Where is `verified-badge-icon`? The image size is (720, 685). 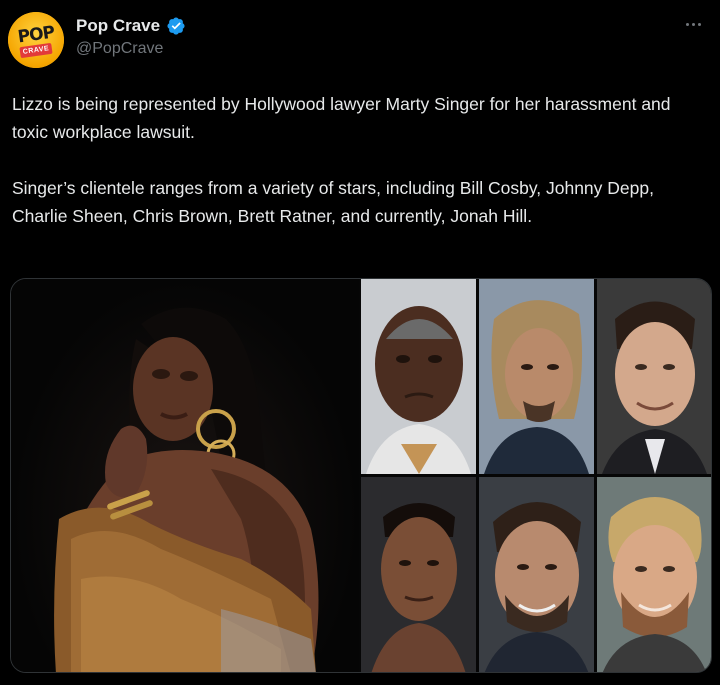 verified-badge-icon is located at coordinates (176, 26).